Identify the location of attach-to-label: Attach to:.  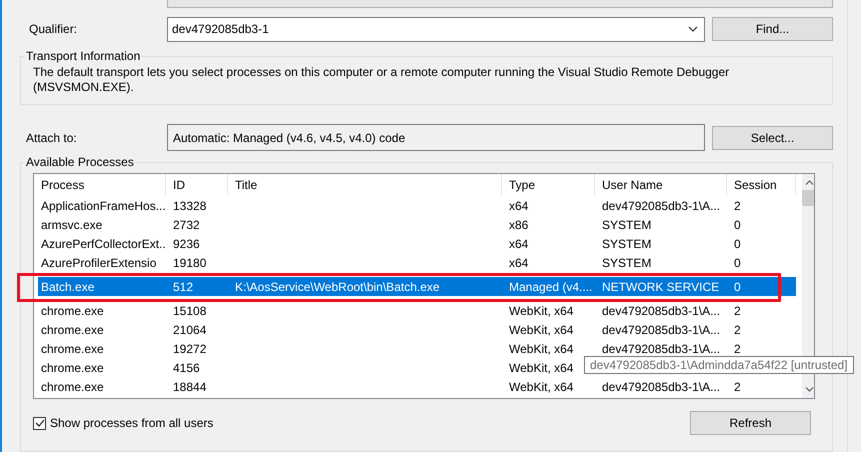
(51, 138).